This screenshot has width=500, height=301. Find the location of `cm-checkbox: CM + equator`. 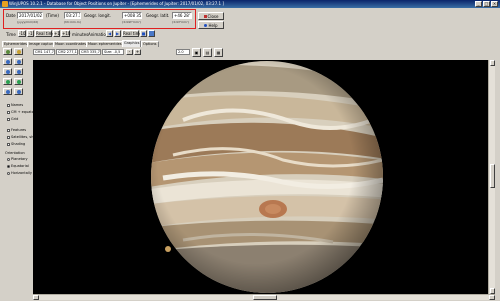

cm-checkbox: CM + equator is located at coordinates (21, 112).